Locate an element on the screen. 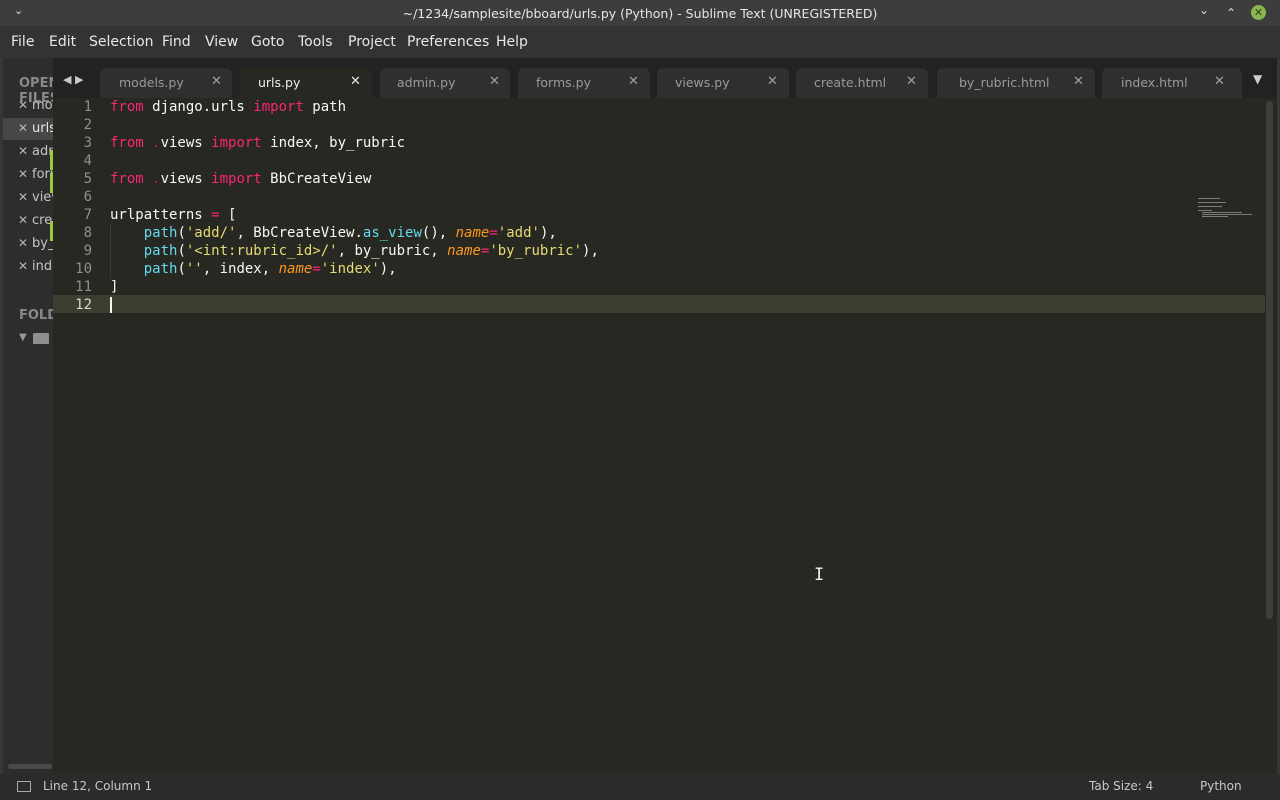 The height and width of the screenshot is (800, 1280). sidebar-file-index: ✕ index.html is located at coordinates (28, 267).